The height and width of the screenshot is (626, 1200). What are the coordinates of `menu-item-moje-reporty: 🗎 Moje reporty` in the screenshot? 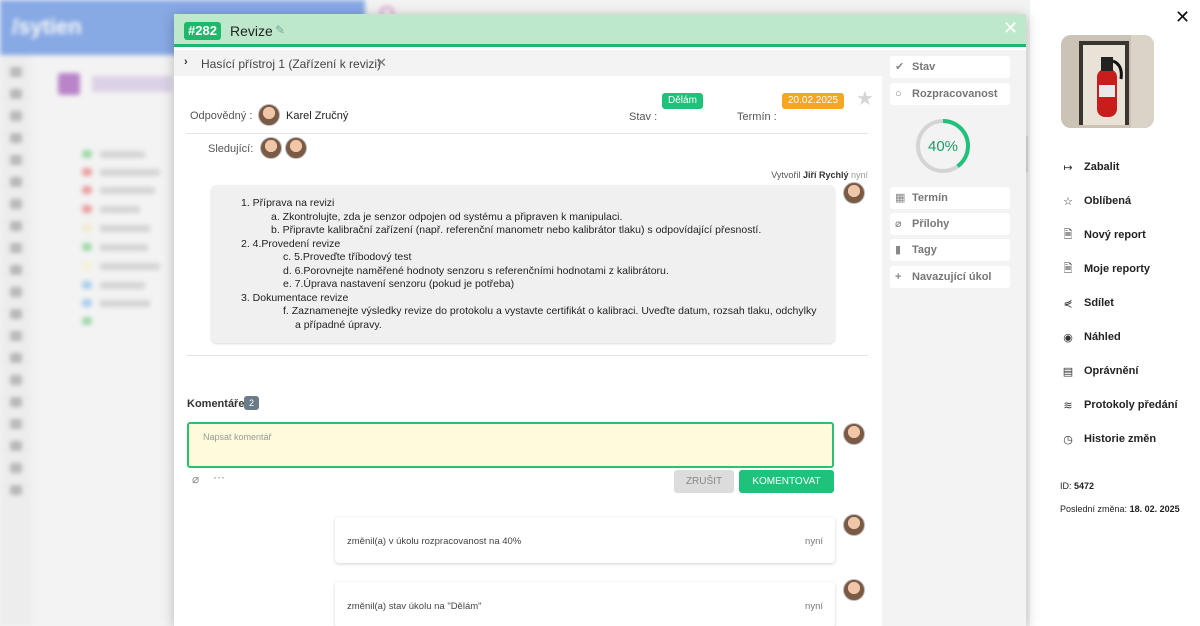 It's located at (1105, 269).